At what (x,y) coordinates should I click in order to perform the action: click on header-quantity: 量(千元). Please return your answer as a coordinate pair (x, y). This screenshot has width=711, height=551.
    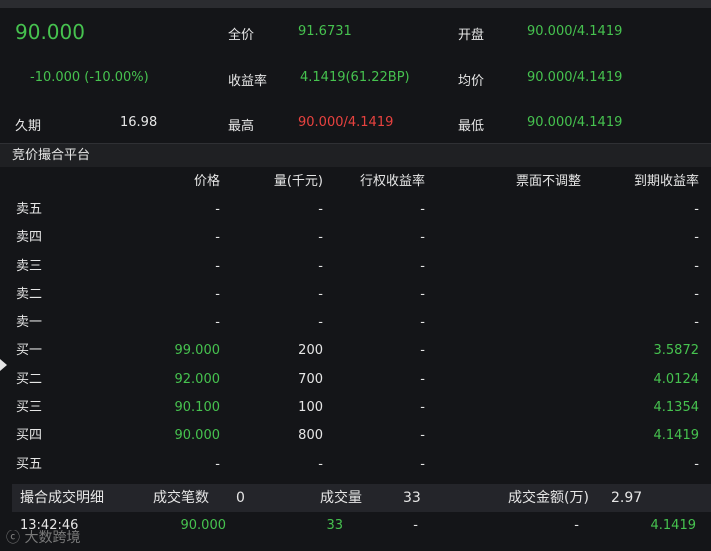
    Looking at the image, I should click on (298, 181).